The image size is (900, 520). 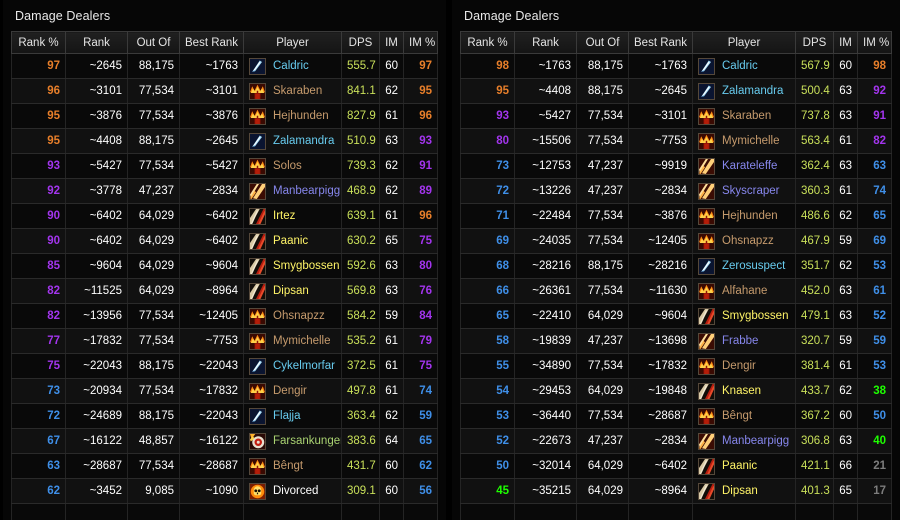 I want to click on table-row: 58 ~19839 47,237 ~13698 Frabbe 320.7 59 59, so click(x=676, y=341).